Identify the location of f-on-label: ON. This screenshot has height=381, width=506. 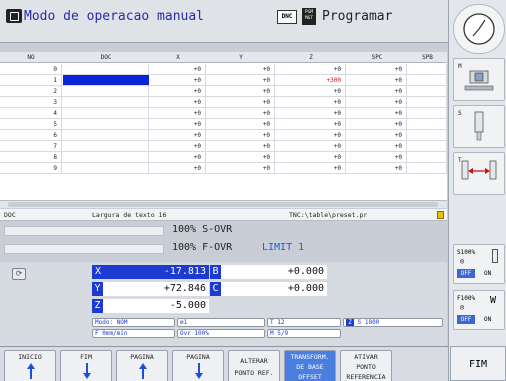
(487, 319).